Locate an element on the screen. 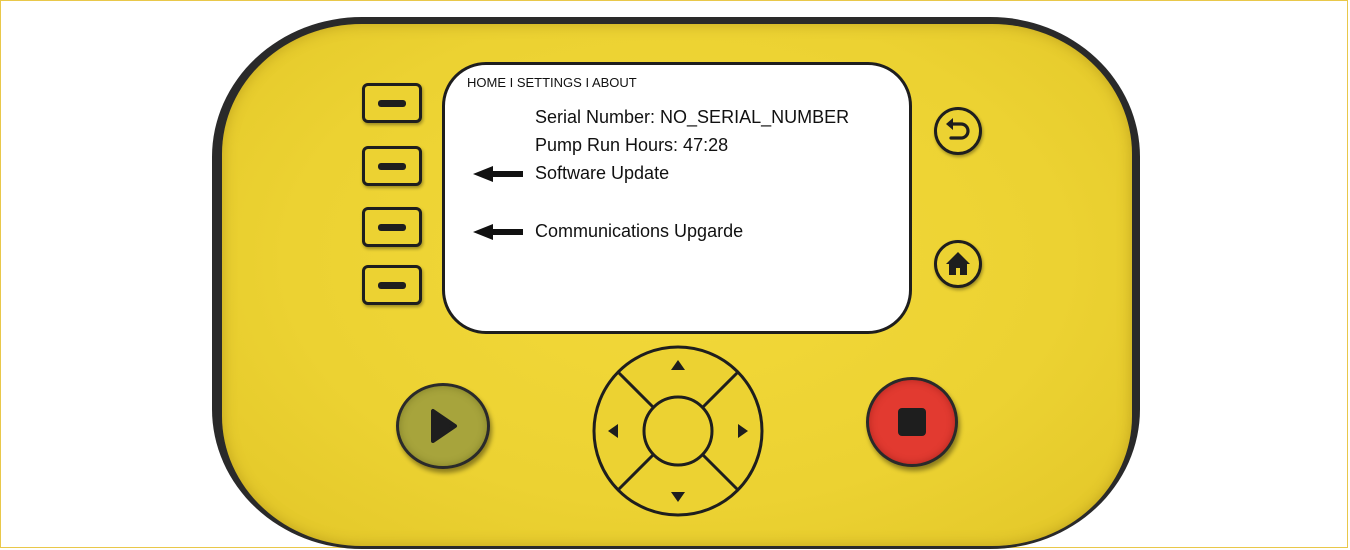  back-arrow-icon is located at coordinates (958, 129).